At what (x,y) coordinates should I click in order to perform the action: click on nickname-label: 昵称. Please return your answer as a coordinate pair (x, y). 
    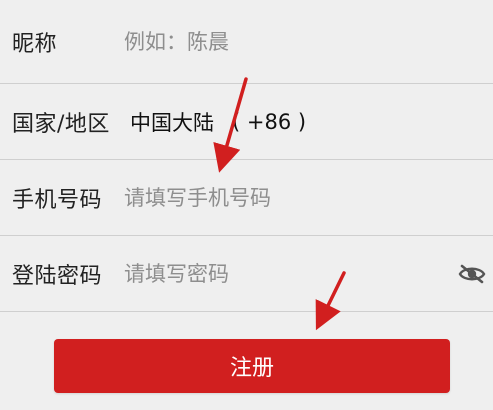
    Looking at the image, I should click on (35, 44).